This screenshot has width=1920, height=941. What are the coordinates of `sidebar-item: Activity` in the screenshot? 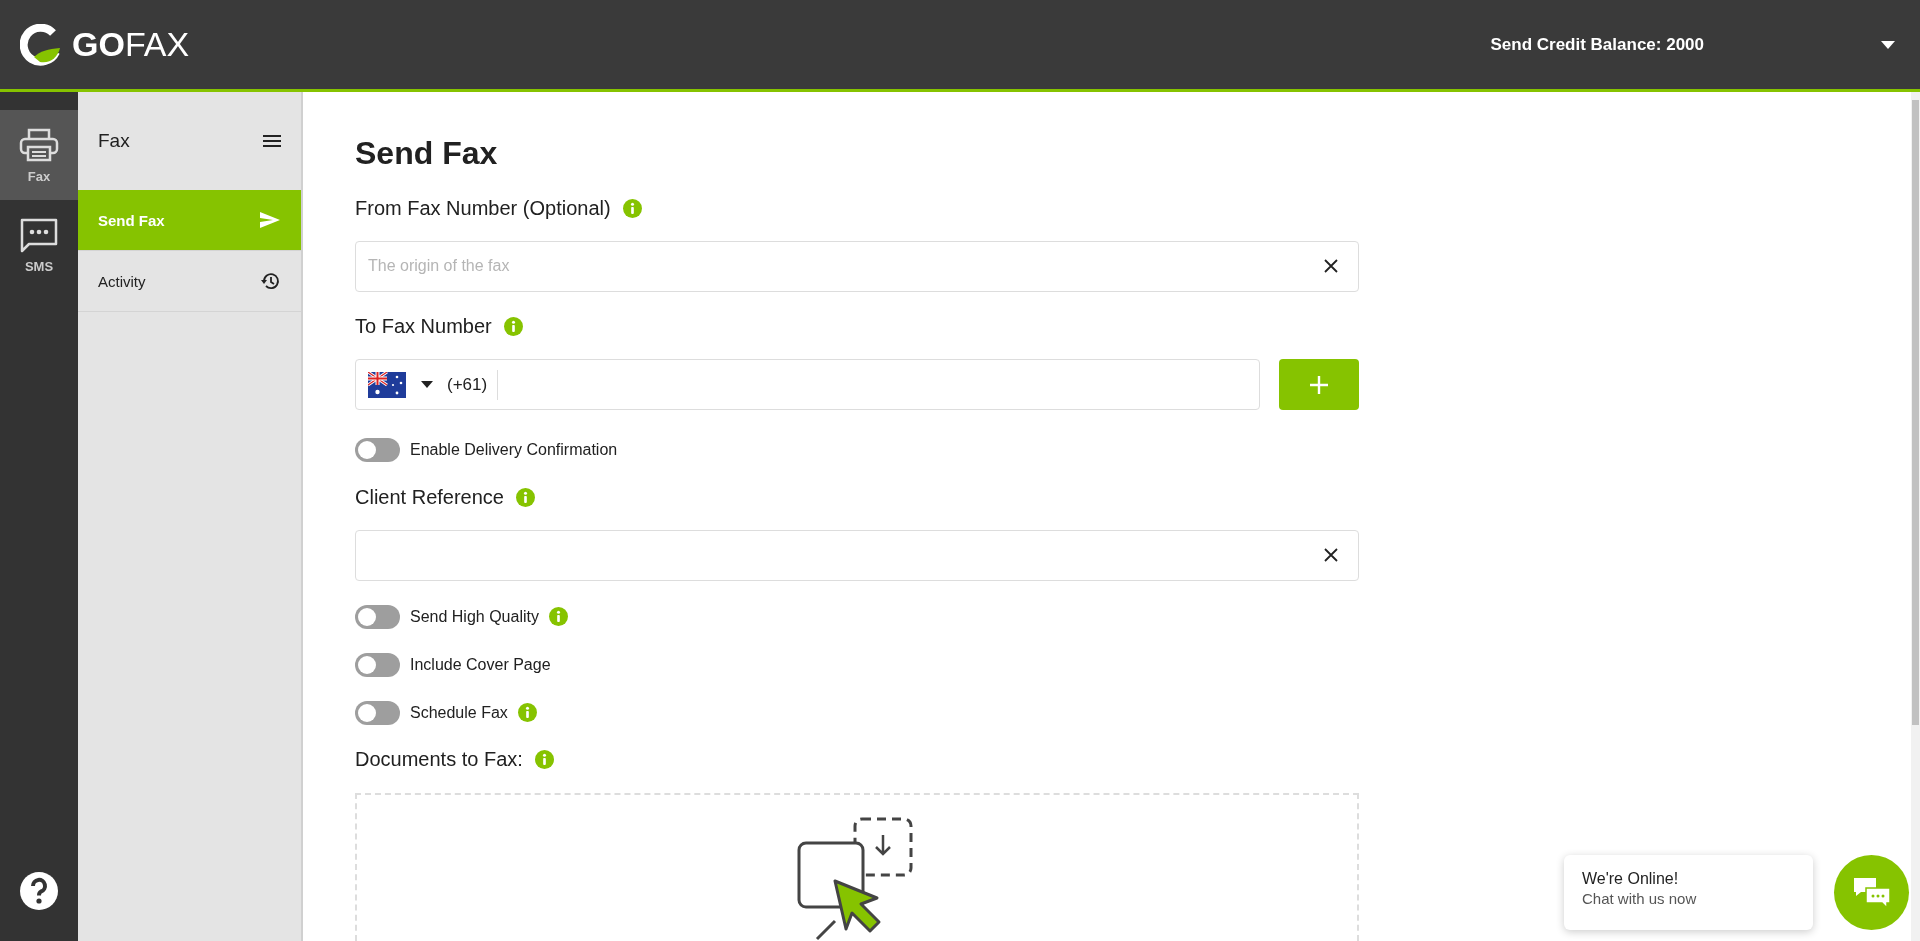 It's located at (189, 281).